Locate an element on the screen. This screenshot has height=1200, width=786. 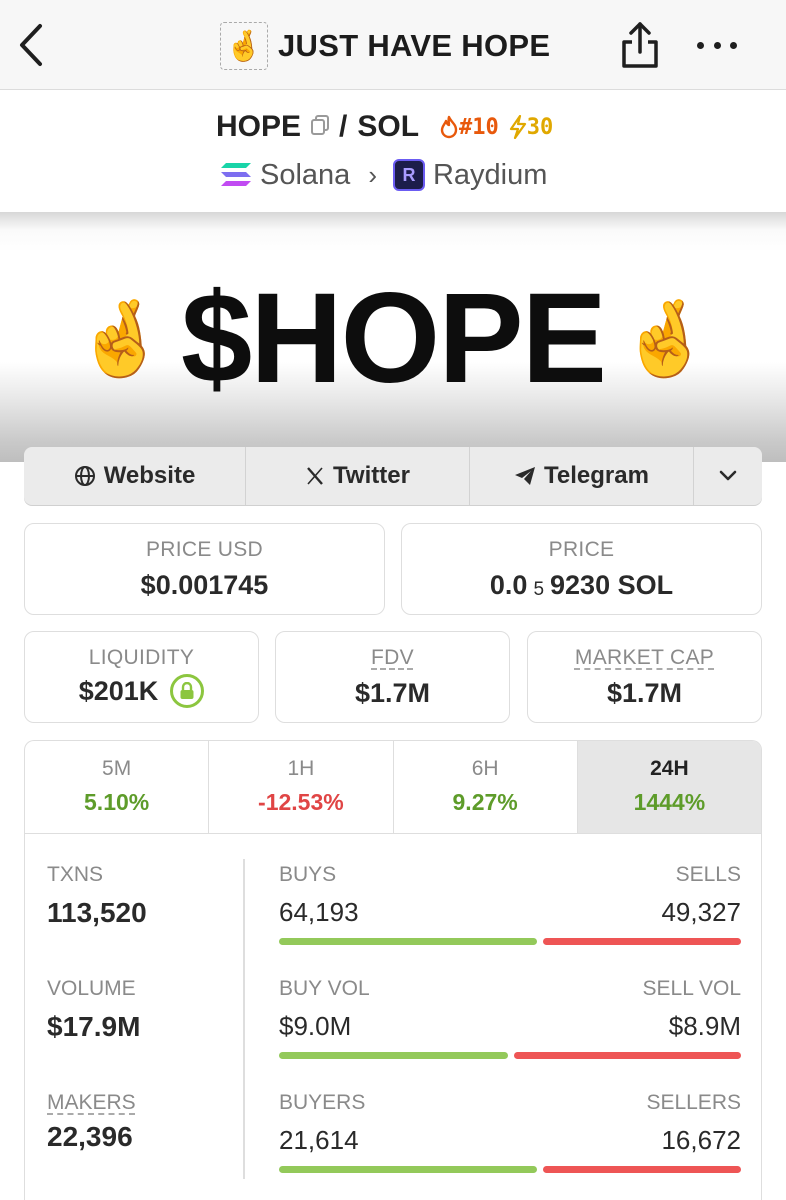
app-title-group: 🤞 JUST HAVE HOPE is located at coordinates (385, 46).